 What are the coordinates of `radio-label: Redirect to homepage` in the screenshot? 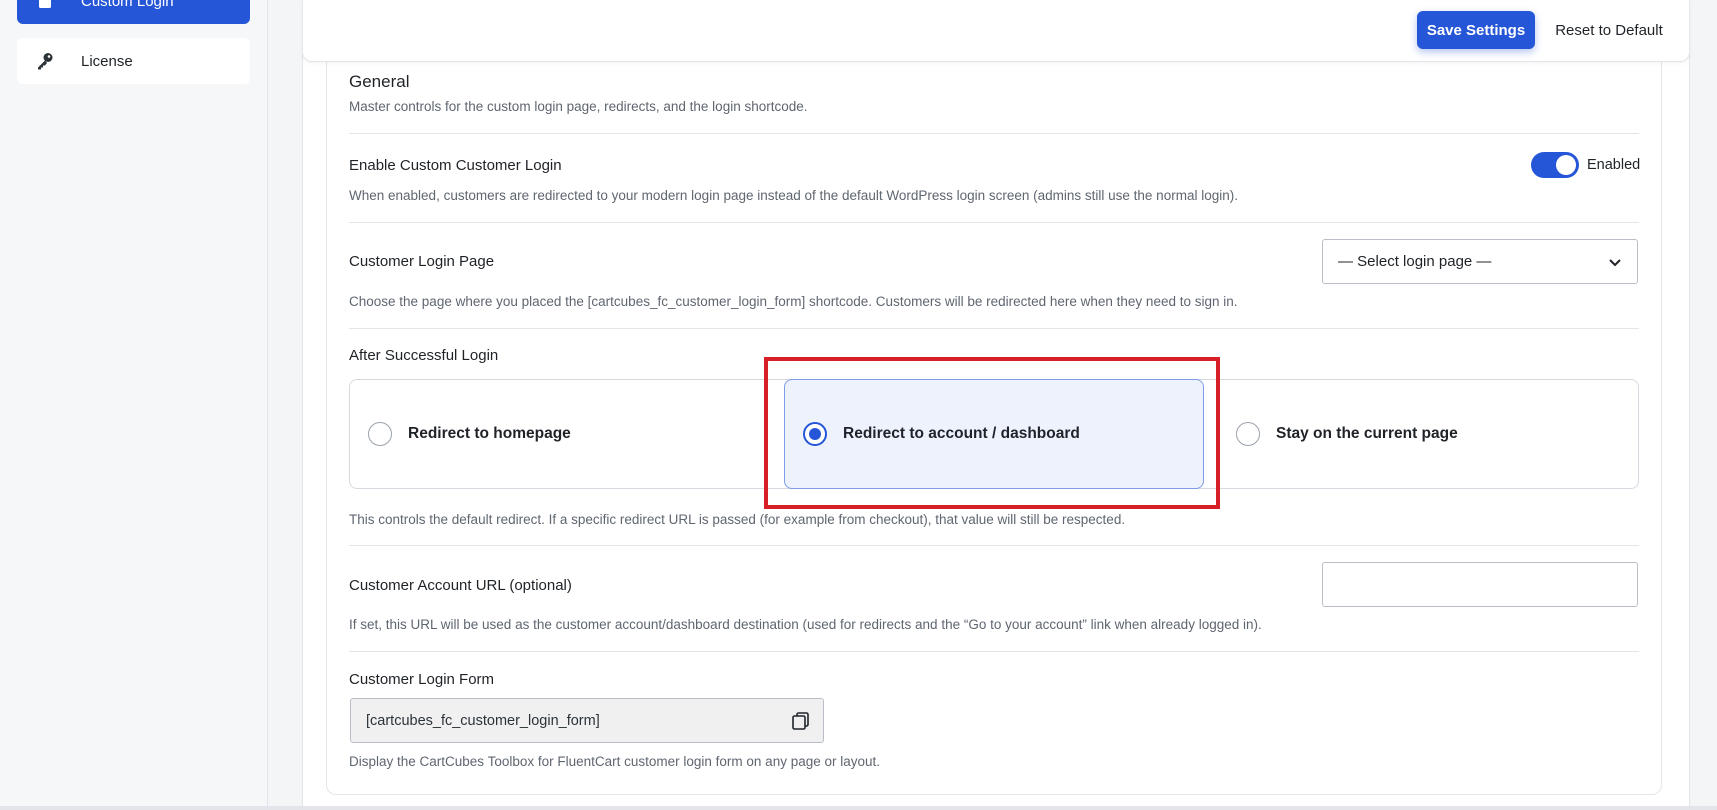 It's located at (489, 433).